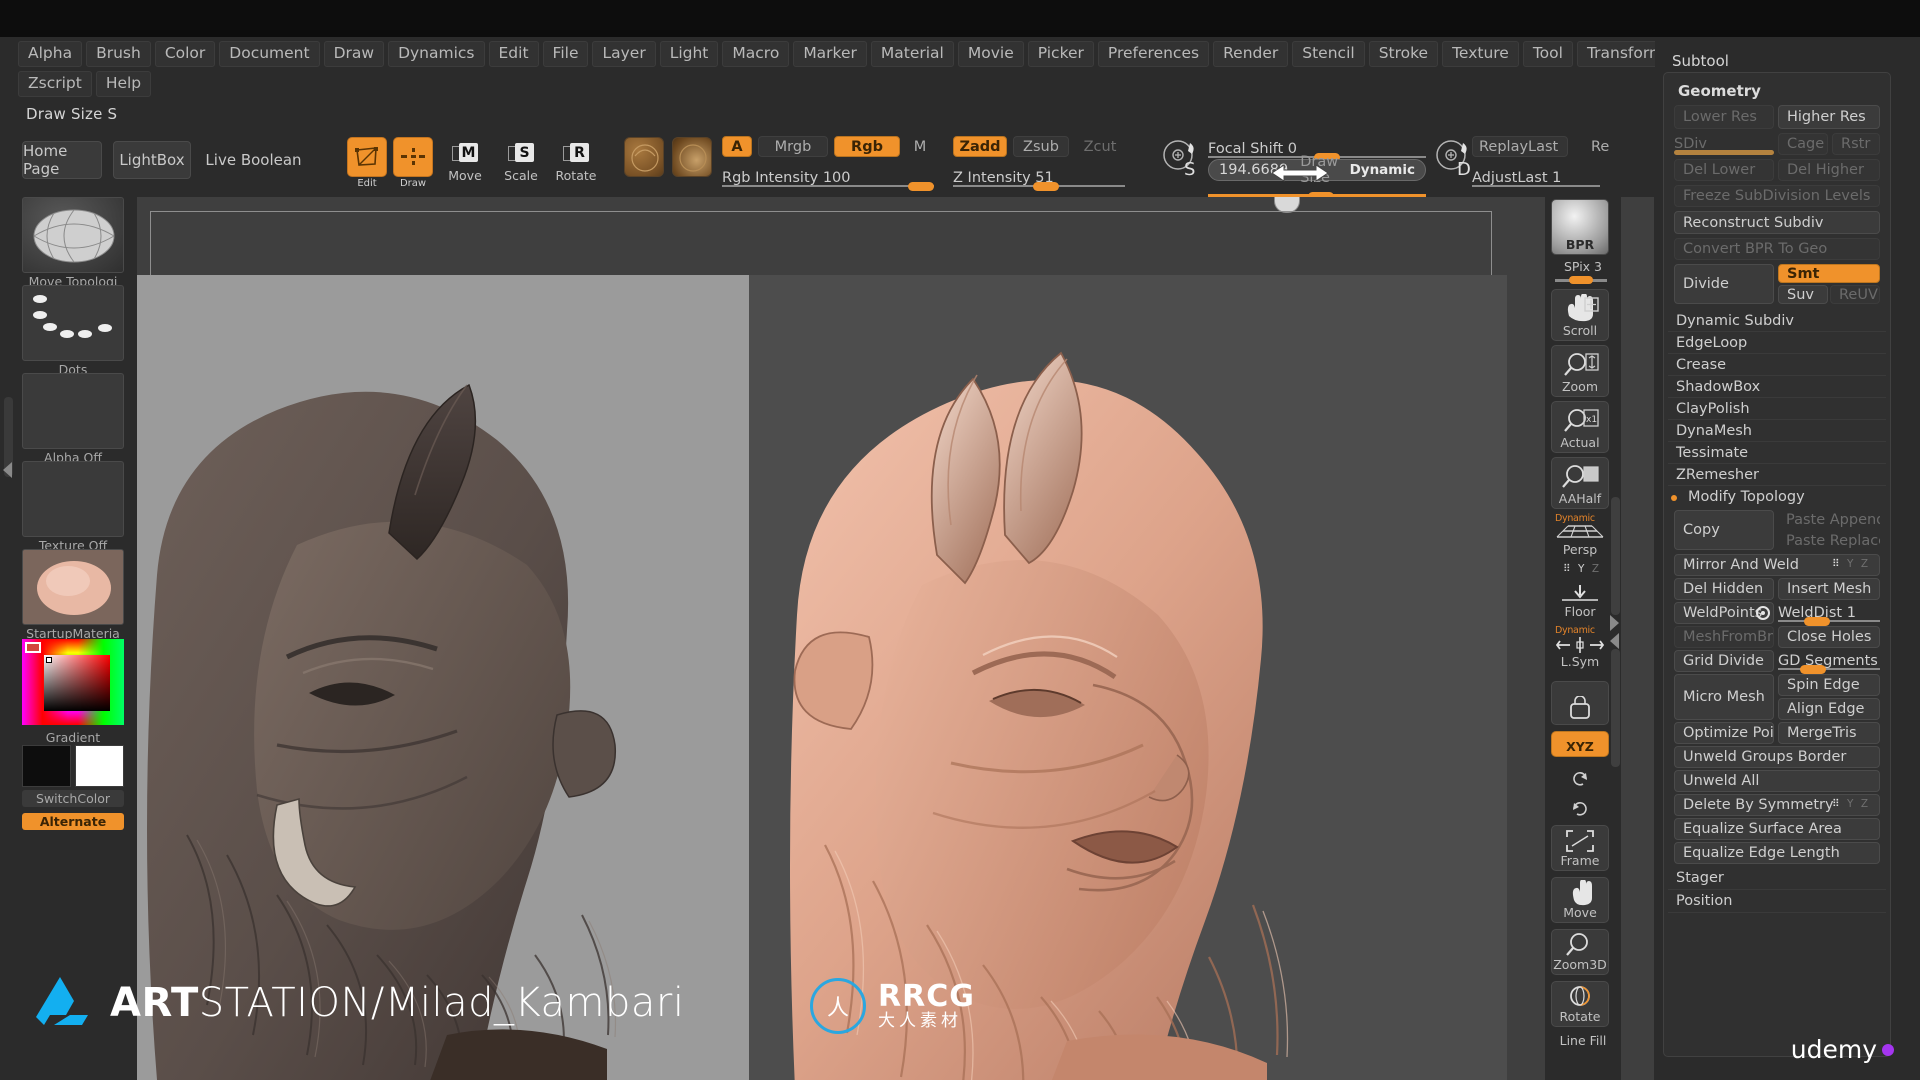 The height and width of the screenshot is (1080, 1920). I want to click on copy-button: Copy, so click(1724, 530).